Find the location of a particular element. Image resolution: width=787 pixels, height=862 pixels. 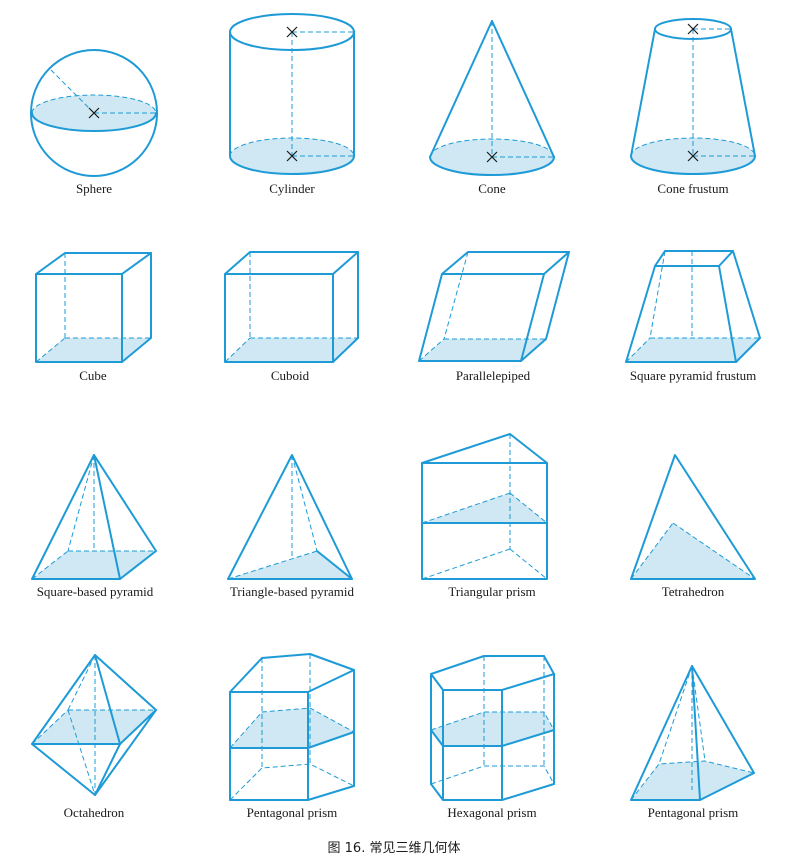

parallelepiped-figure is located at coordinates (494, 306).